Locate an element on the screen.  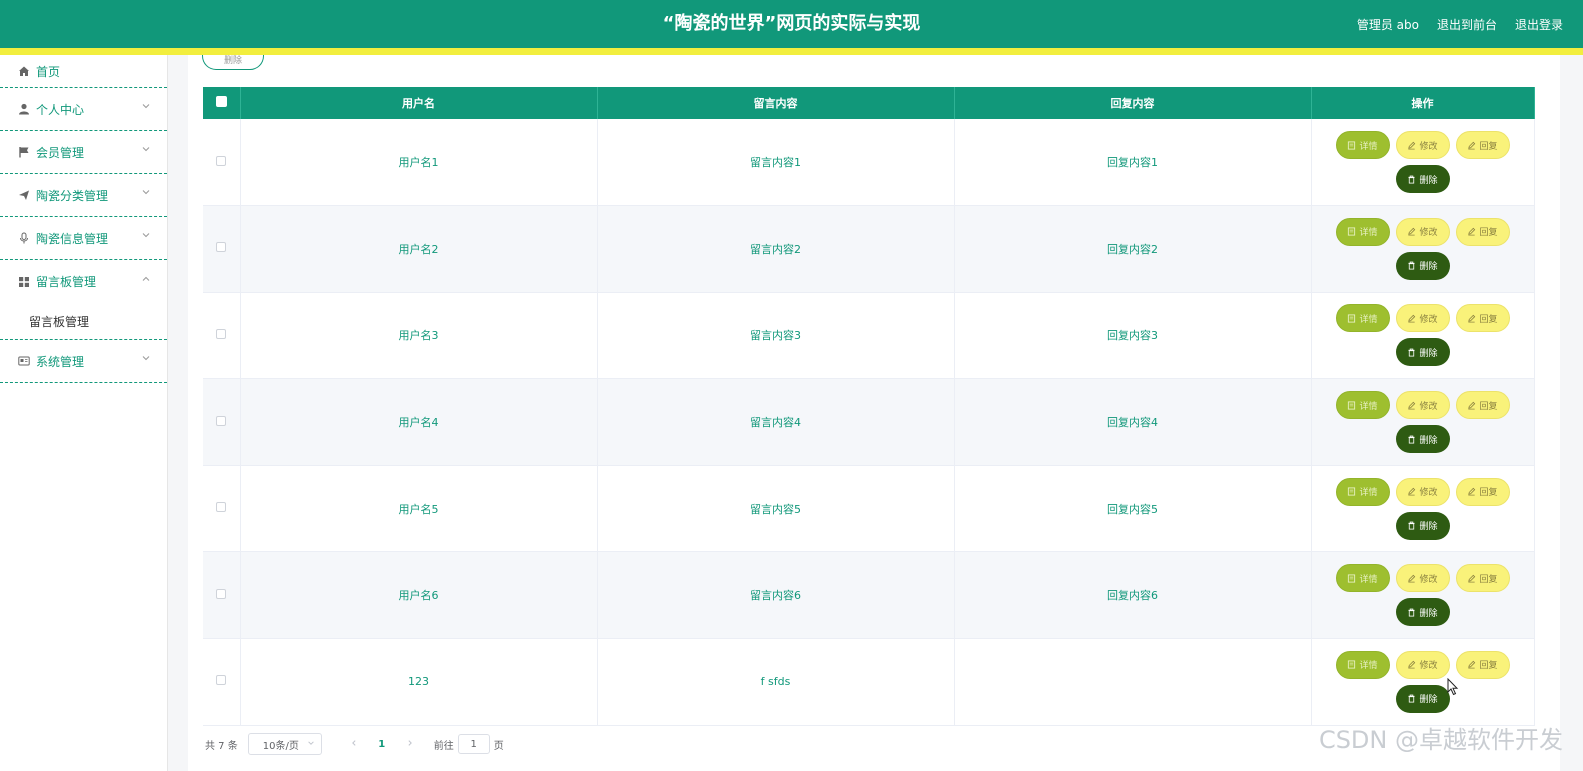
cell-message: 留言内容2 is located at coordinates (776, 249).